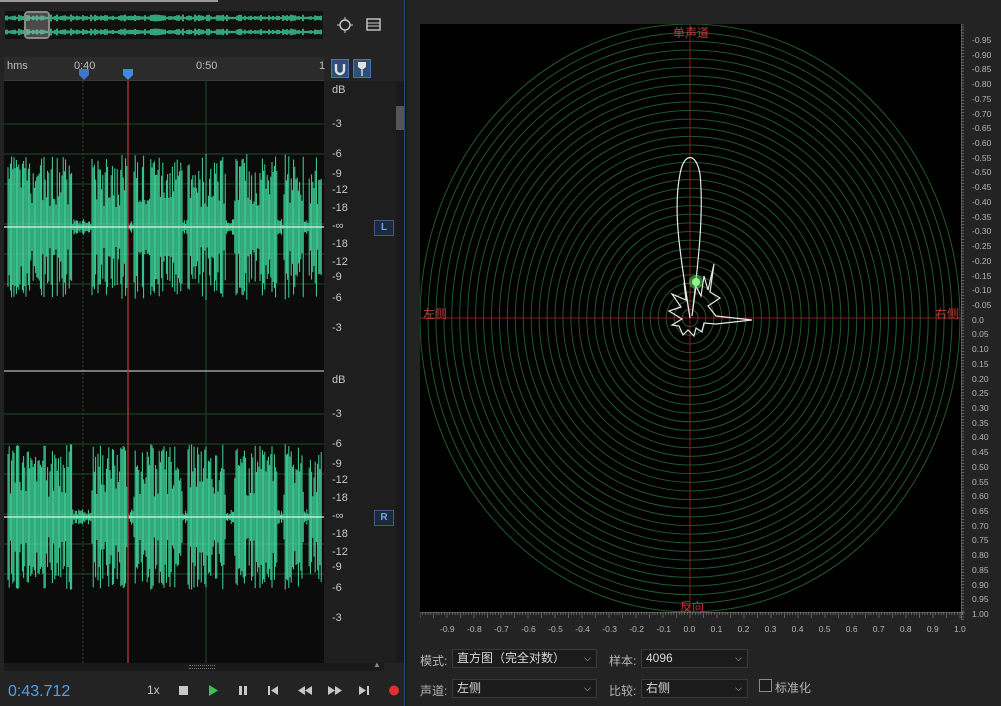 This screenshot has width=1001, height=706. I want to click on overview-handle, so click(37, 25).